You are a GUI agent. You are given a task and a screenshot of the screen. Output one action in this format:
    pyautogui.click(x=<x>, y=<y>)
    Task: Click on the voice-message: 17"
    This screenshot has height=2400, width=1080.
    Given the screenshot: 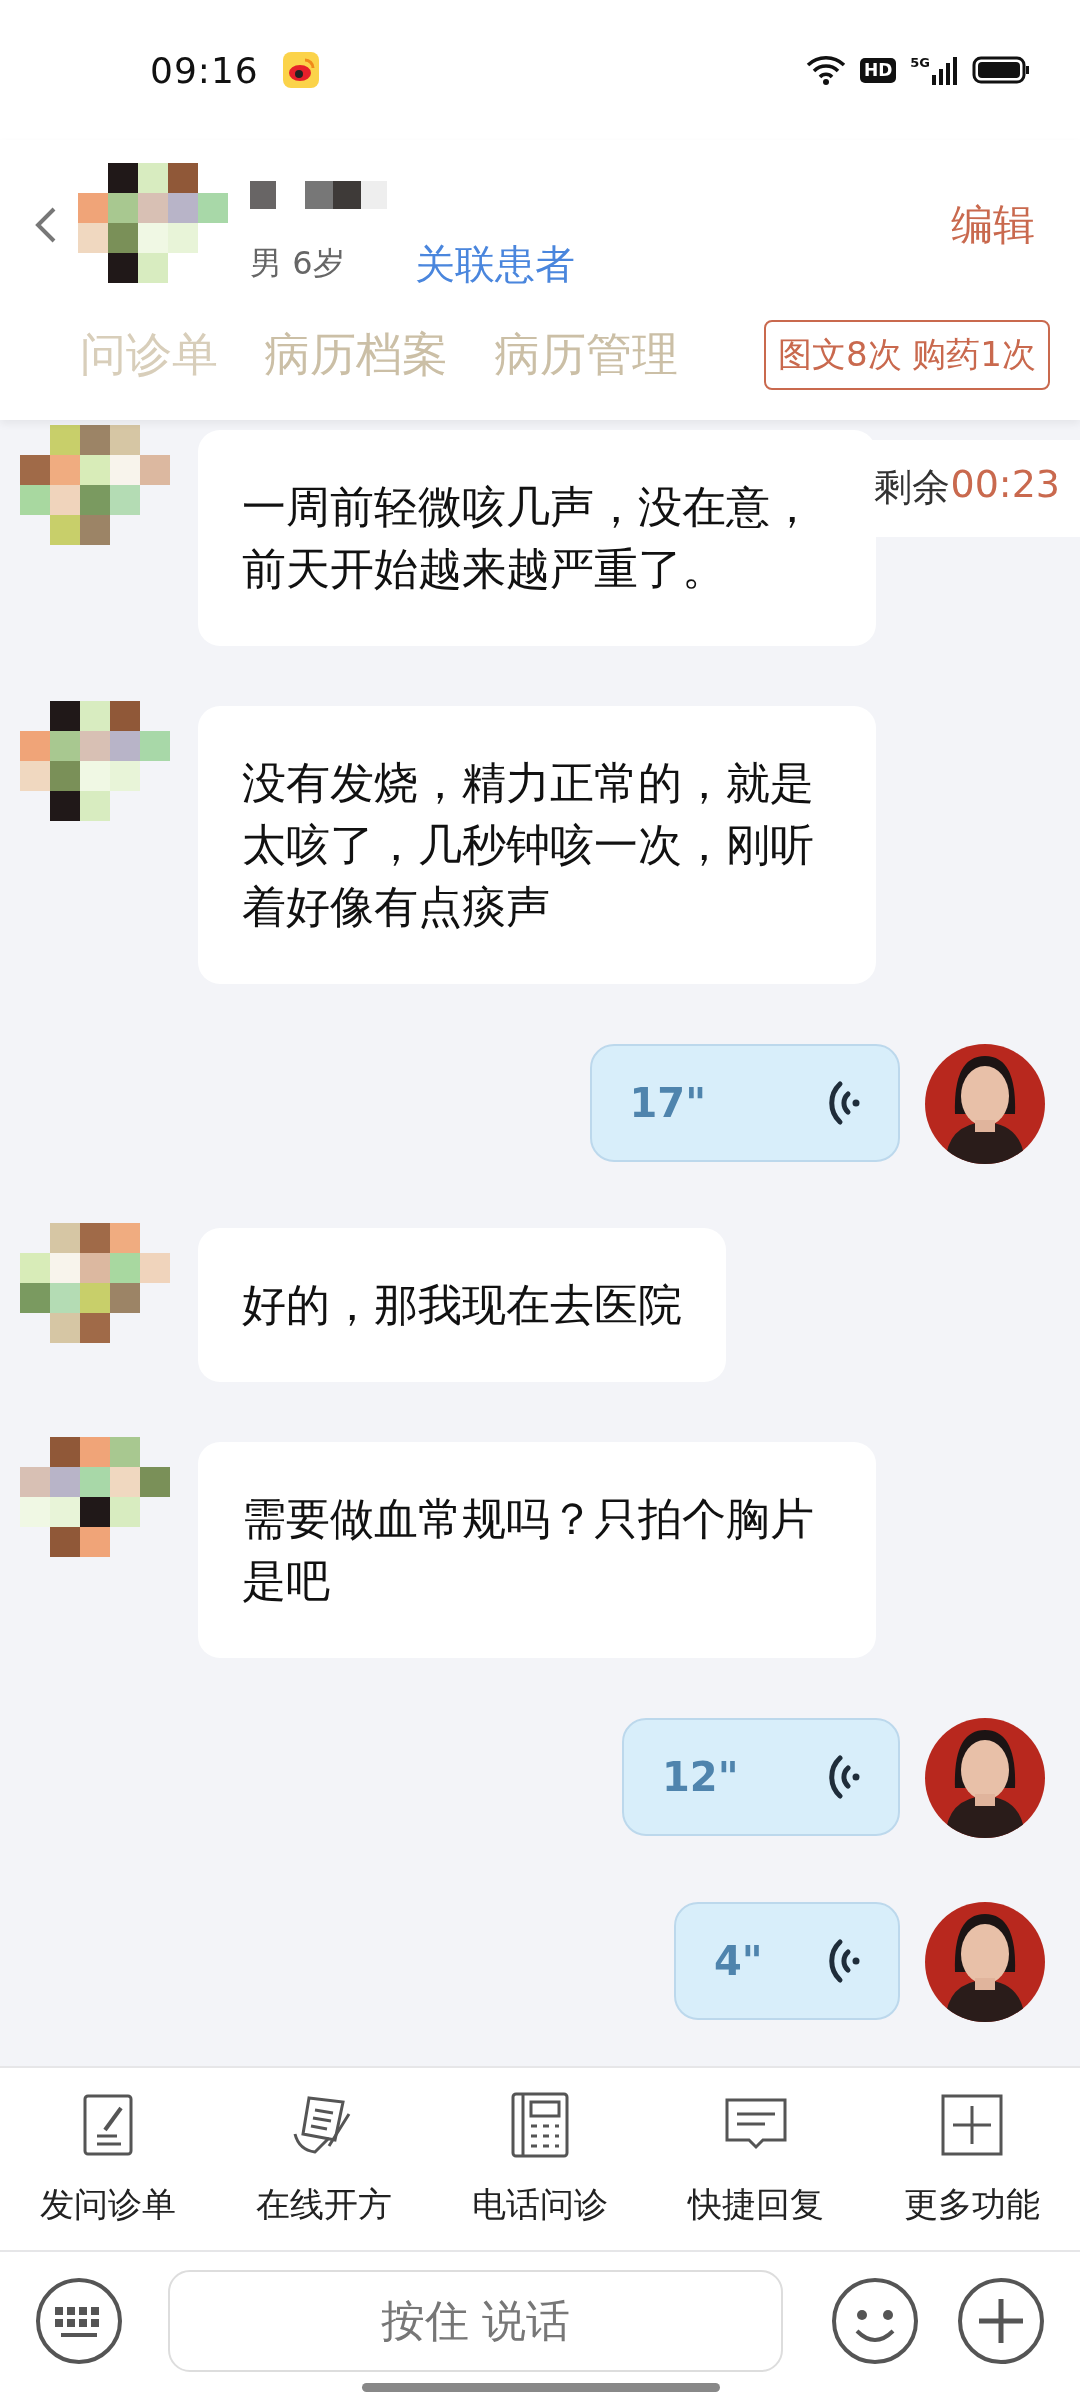 What is the action you would take?
    pyautogui.click(x=744, y=1103)
    